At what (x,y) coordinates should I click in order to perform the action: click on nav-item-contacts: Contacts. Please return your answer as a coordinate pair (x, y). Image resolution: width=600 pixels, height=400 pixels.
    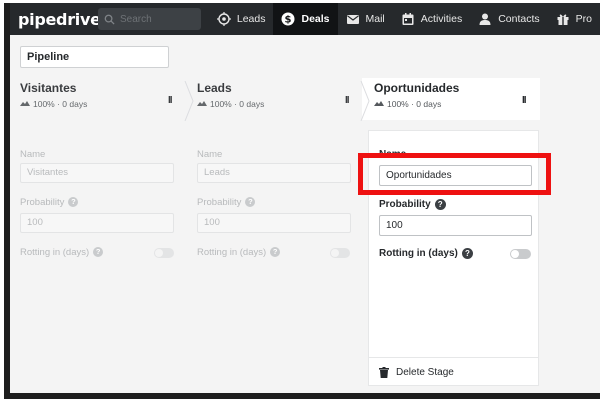
    Looking at the image, I should click on (508, 19).